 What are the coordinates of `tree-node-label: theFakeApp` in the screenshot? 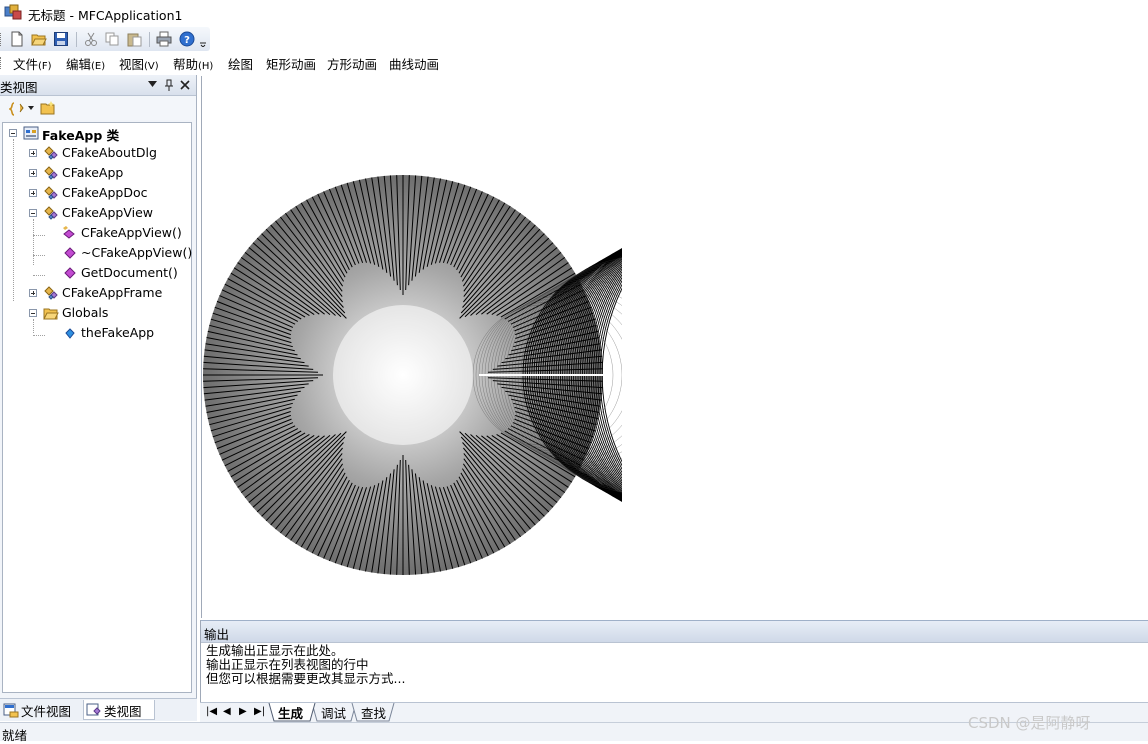 It's located at (118, 332).